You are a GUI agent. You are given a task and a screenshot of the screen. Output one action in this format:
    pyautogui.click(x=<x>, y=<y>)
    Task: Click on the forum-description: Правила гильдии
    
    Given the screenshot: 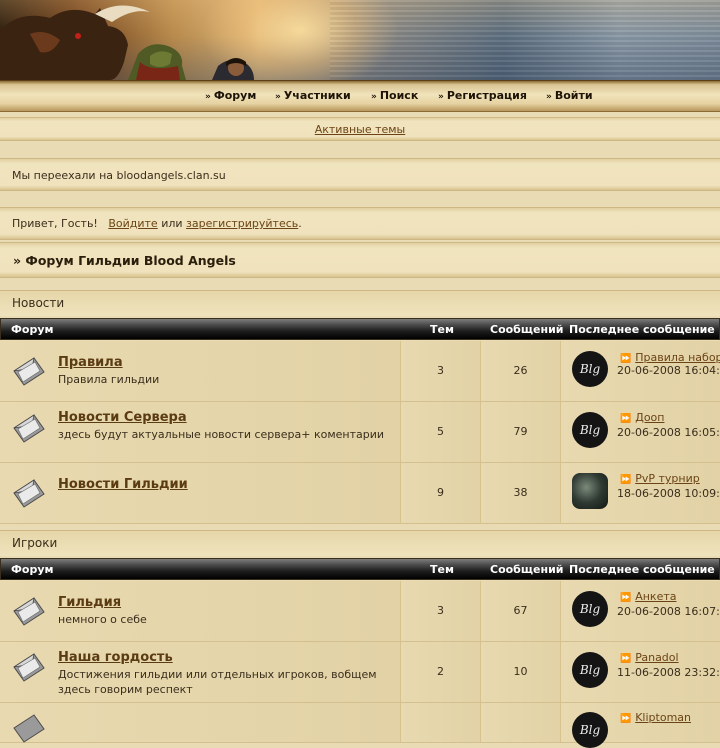 What is the action you would take?
    pyautogui.click(x=109, y=379)
    